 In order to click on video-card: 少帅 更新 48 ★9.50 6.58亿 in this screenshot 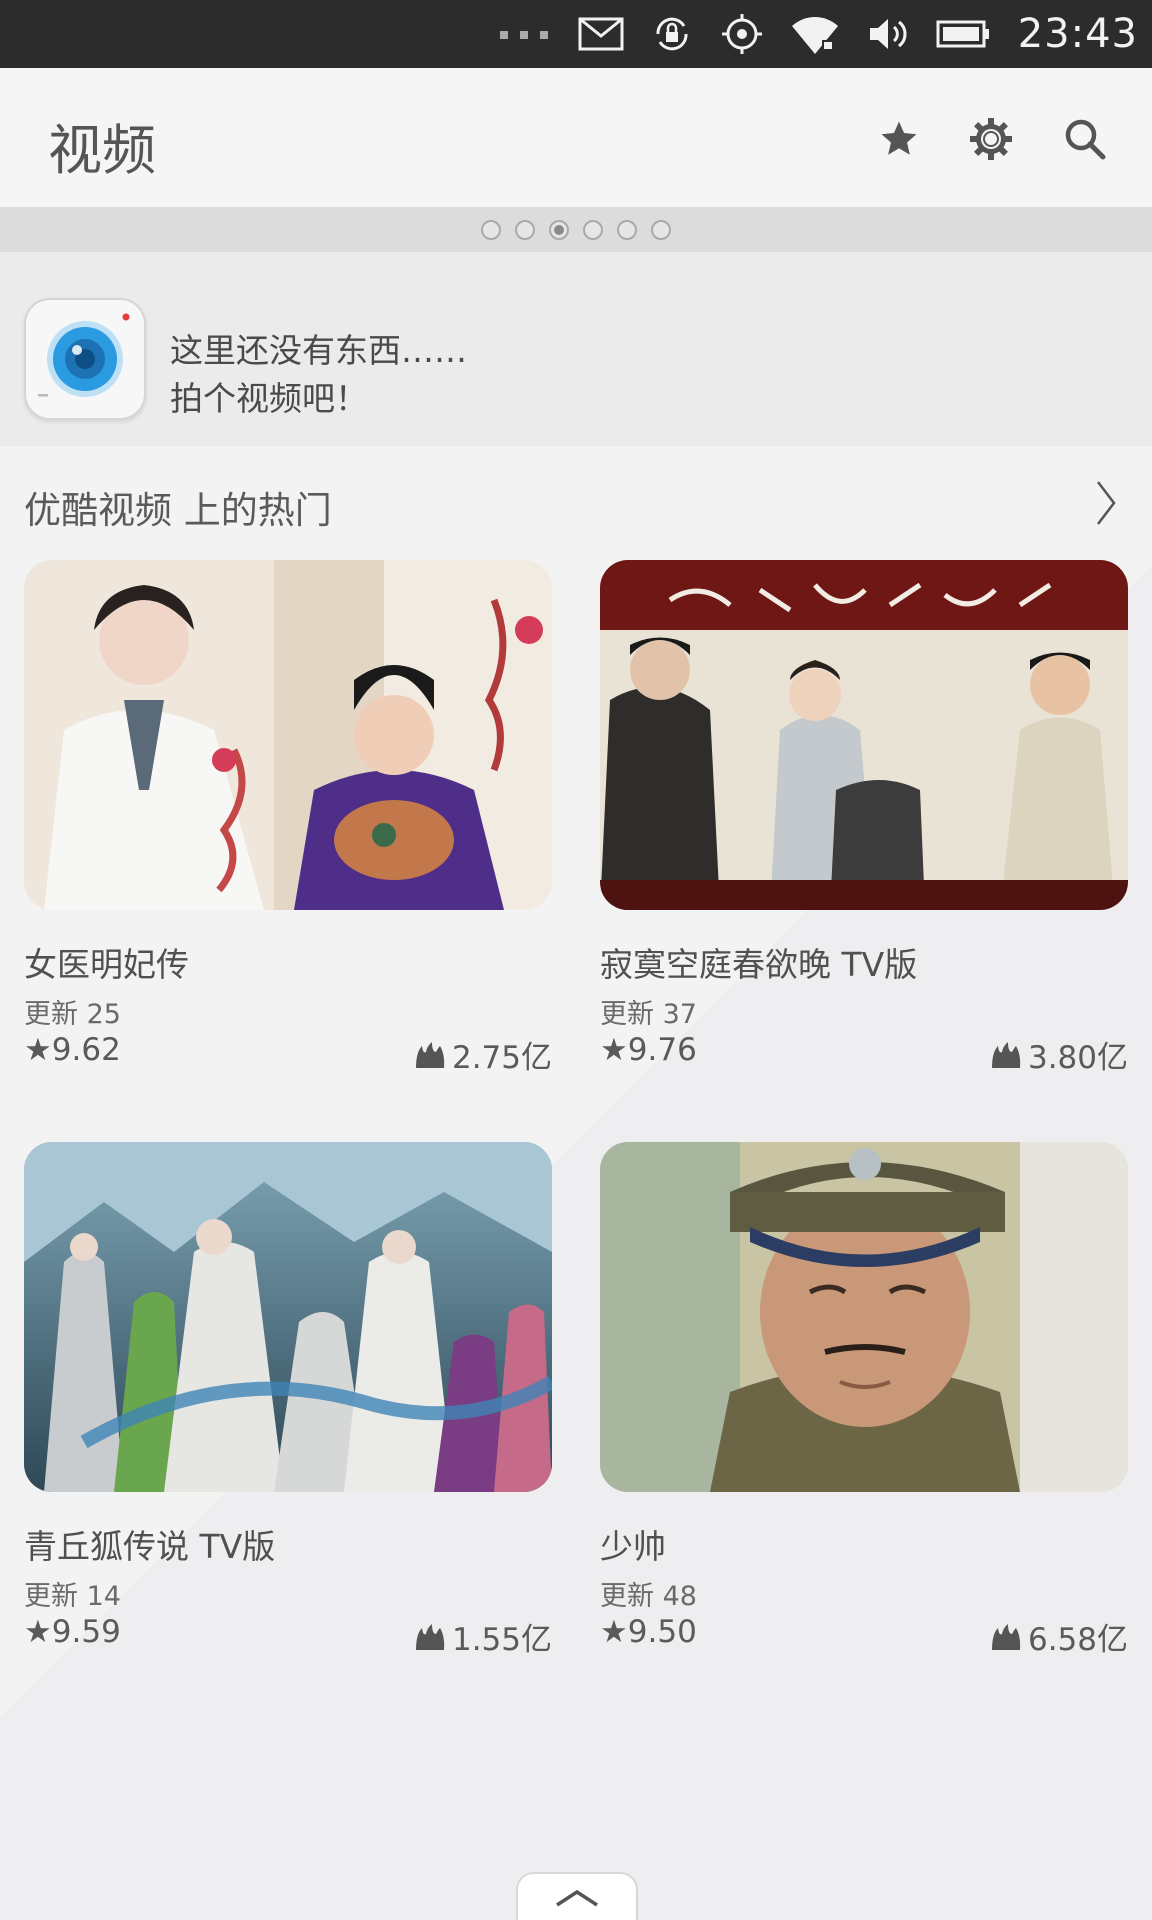, I will do `click(864, 1400)`.